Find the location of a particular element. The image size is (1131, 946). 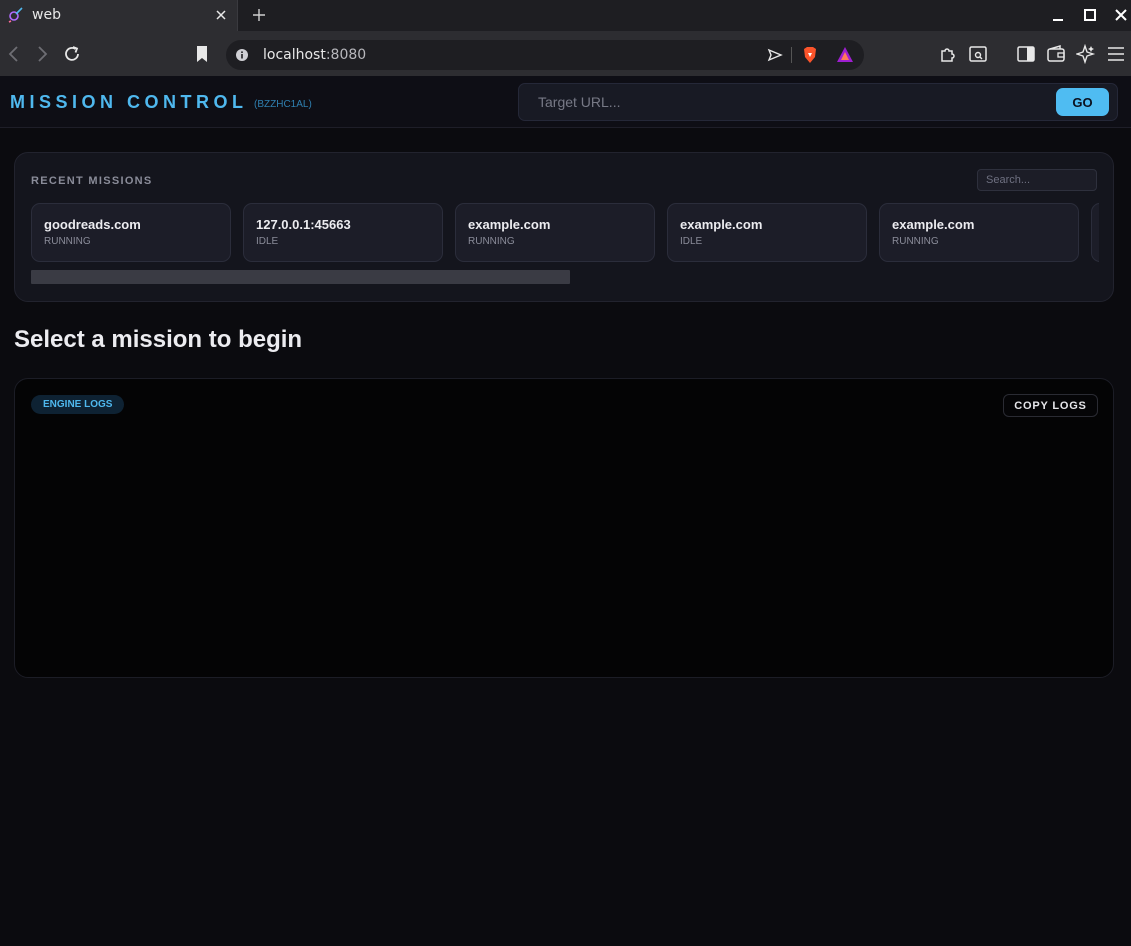

target-url-form: GO is located at coordinates (818, 102).